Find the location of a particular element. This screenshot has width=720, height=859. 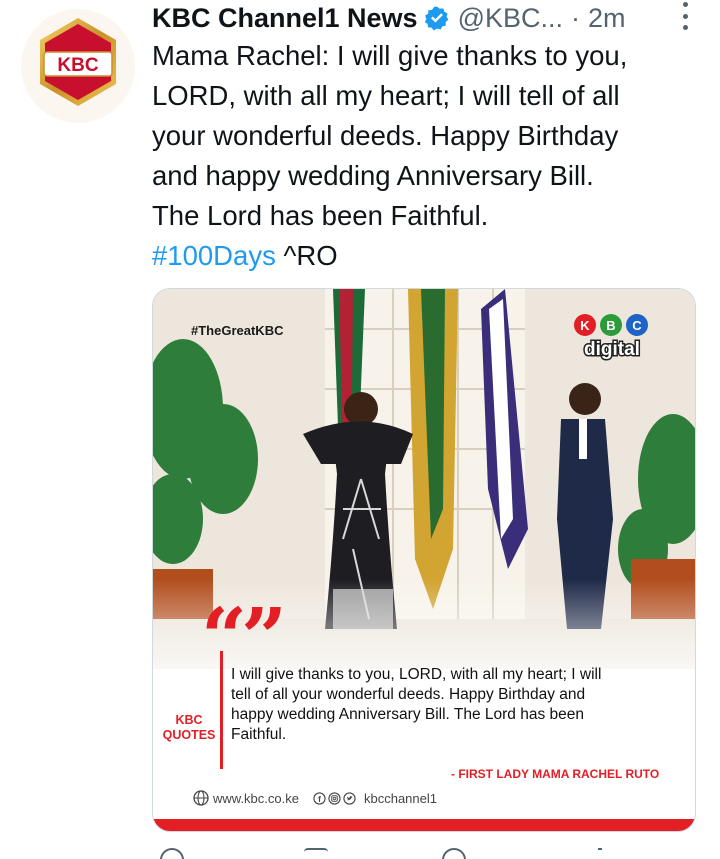

tweet-line: and happy wedding Anniversary Bill. is located at coordinates (373, 175).